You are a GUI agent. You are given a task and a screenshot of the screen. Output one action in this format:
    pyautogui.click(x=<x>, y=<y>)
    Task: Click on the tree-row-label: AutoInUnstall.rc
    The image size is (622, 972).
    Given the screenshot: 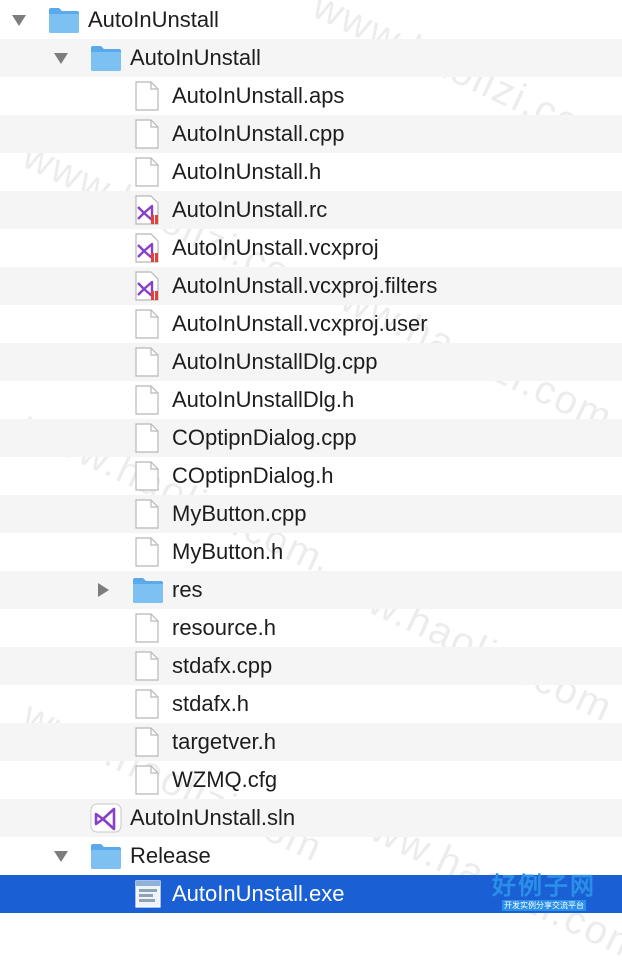 What is the action you would take?
    pyautogui.click(x=250, y=209)
    